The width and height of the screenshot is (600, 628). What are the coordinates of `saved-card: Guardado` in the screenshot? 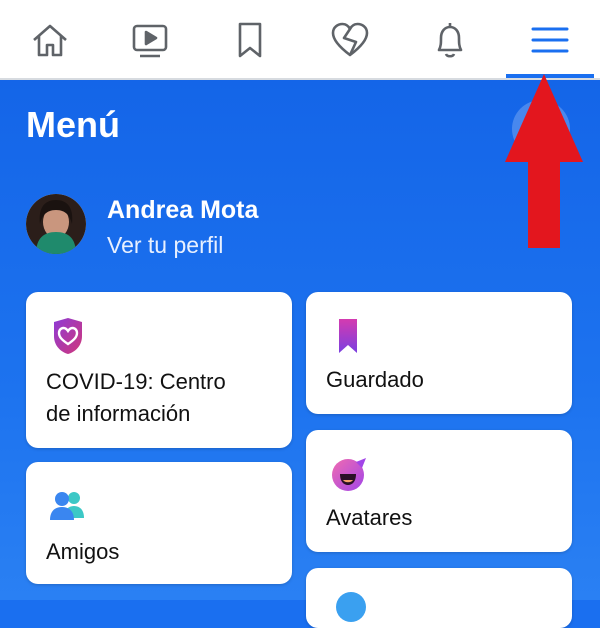 It's located at (439, 353).